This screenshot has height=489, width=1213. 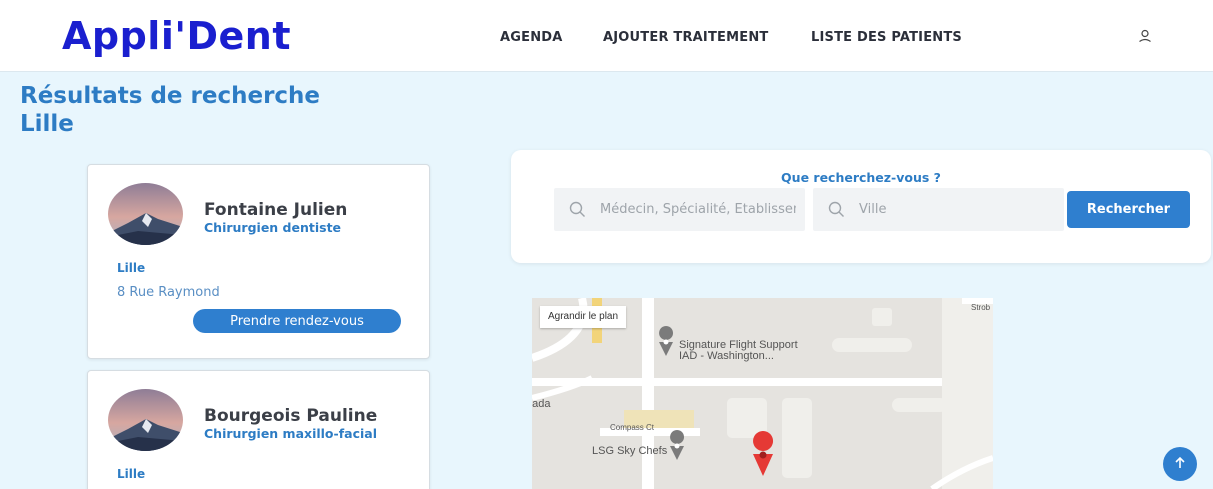 What do you see at coordinates (886, 37) in the screenshot?
I see `nav-liste-patients: LISTE DES PATIENTS` at bounding box center [886, 37].